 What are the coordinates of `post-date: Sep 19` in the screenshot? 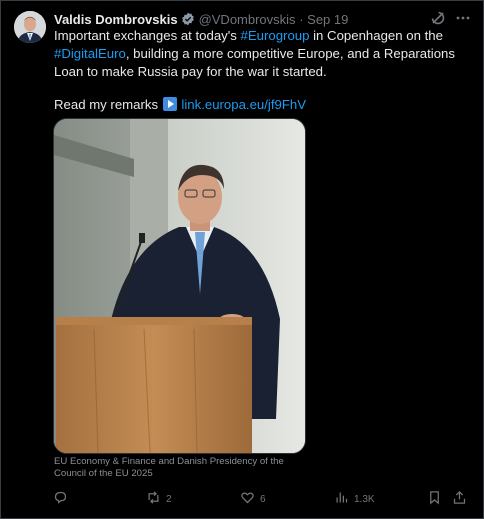 It's located at (327, 19).